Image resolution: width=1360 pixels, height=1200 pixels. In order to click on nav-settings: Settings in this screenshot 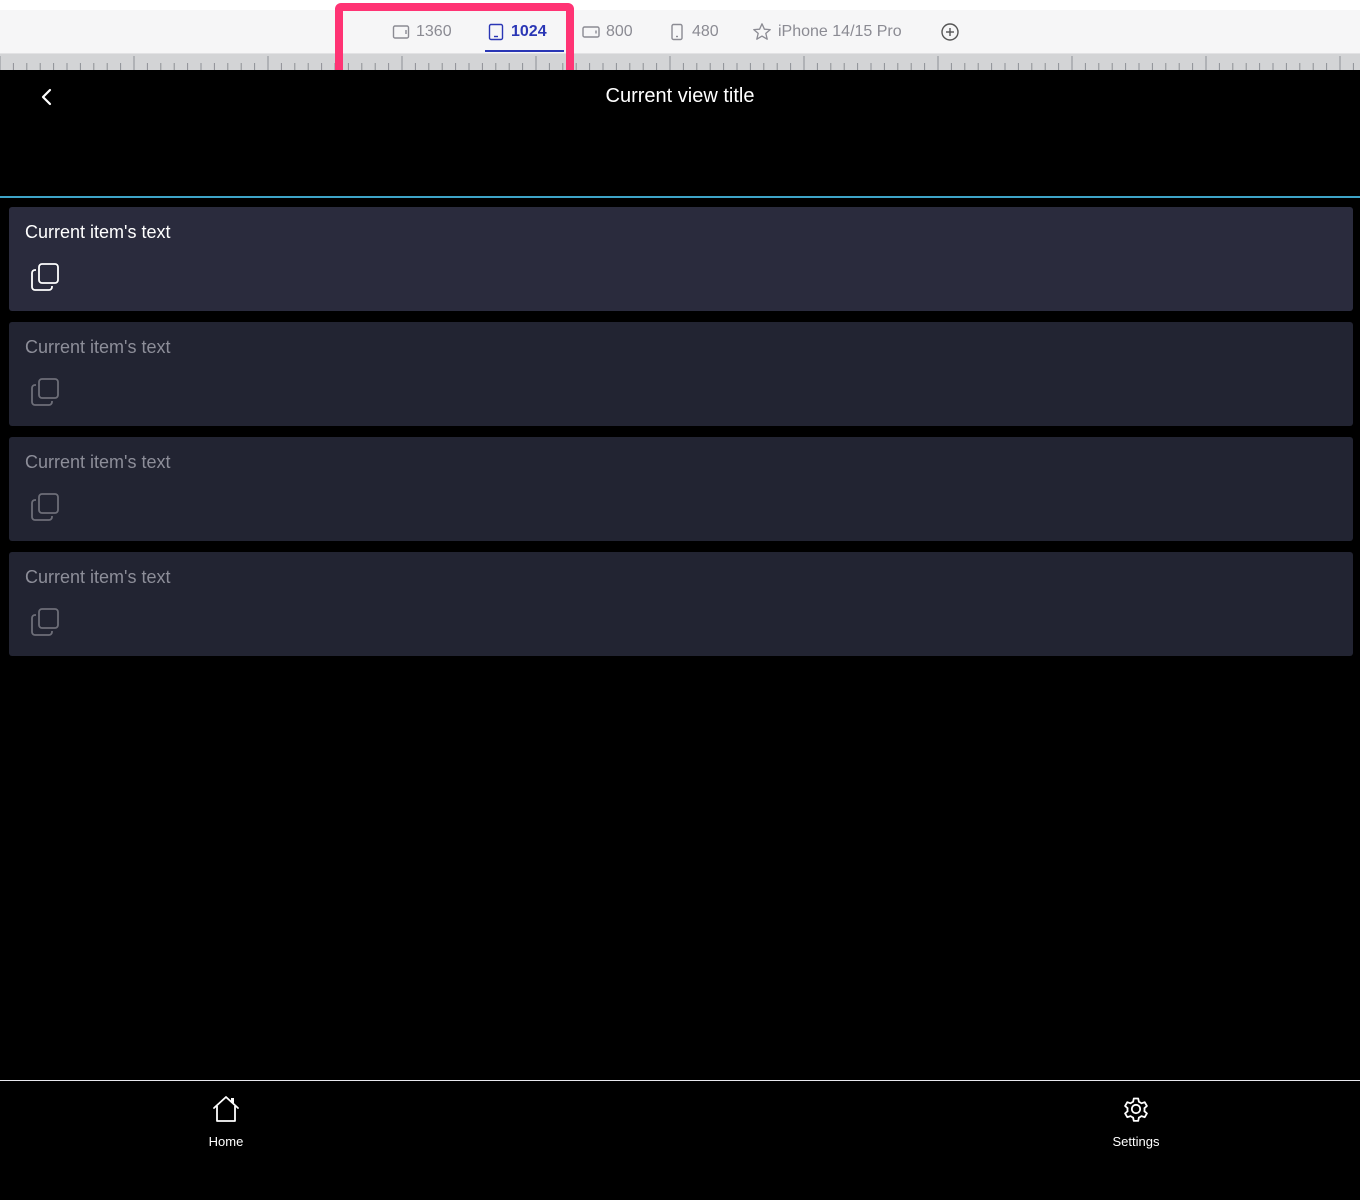, I will do `click(1136, 1121)`.